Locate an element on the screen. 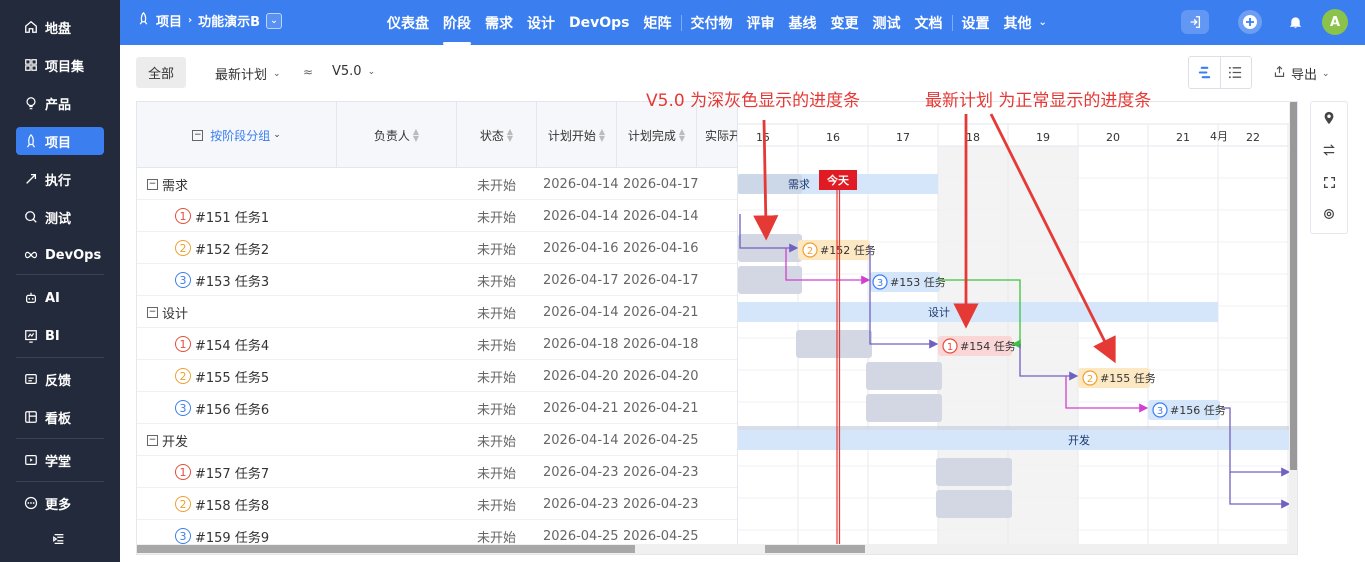 This screenshot has height=562, width=1365. task-name: #156 任务6 is located at coordinates (232, 408).